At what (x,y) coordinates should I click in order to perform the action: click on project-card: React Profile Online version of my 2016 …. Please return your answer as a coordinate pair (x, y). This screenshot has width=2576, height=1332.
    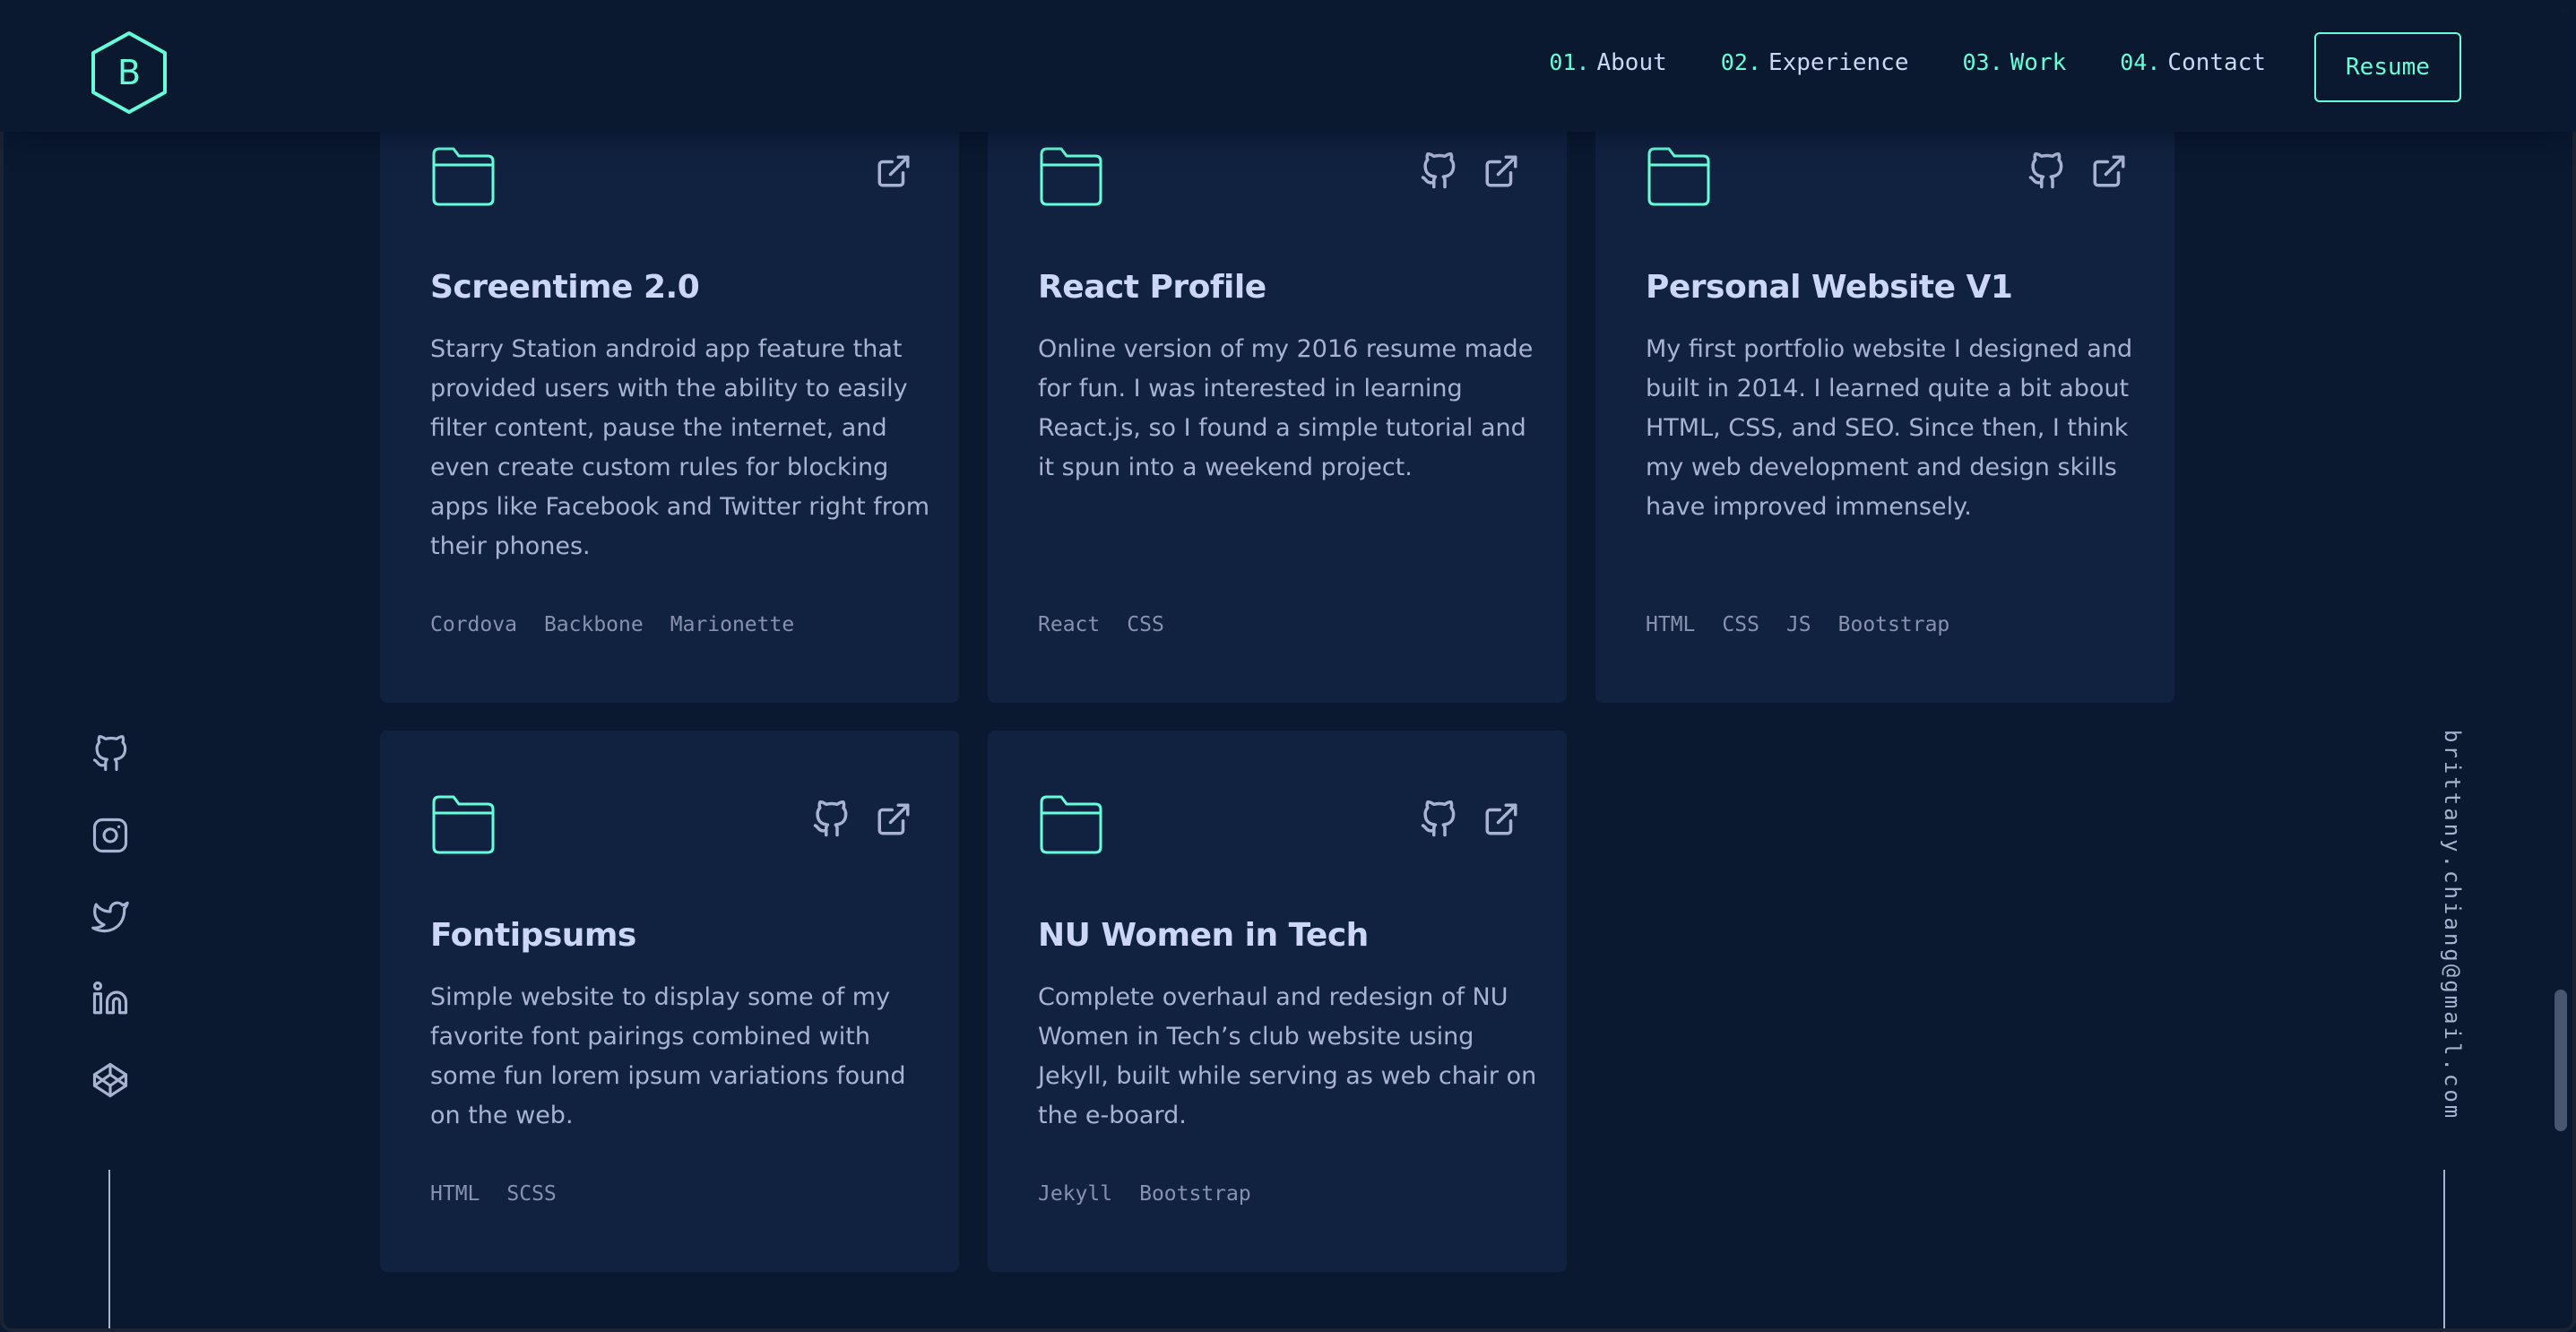
    Looking at the image, I should click on (1277, 405).